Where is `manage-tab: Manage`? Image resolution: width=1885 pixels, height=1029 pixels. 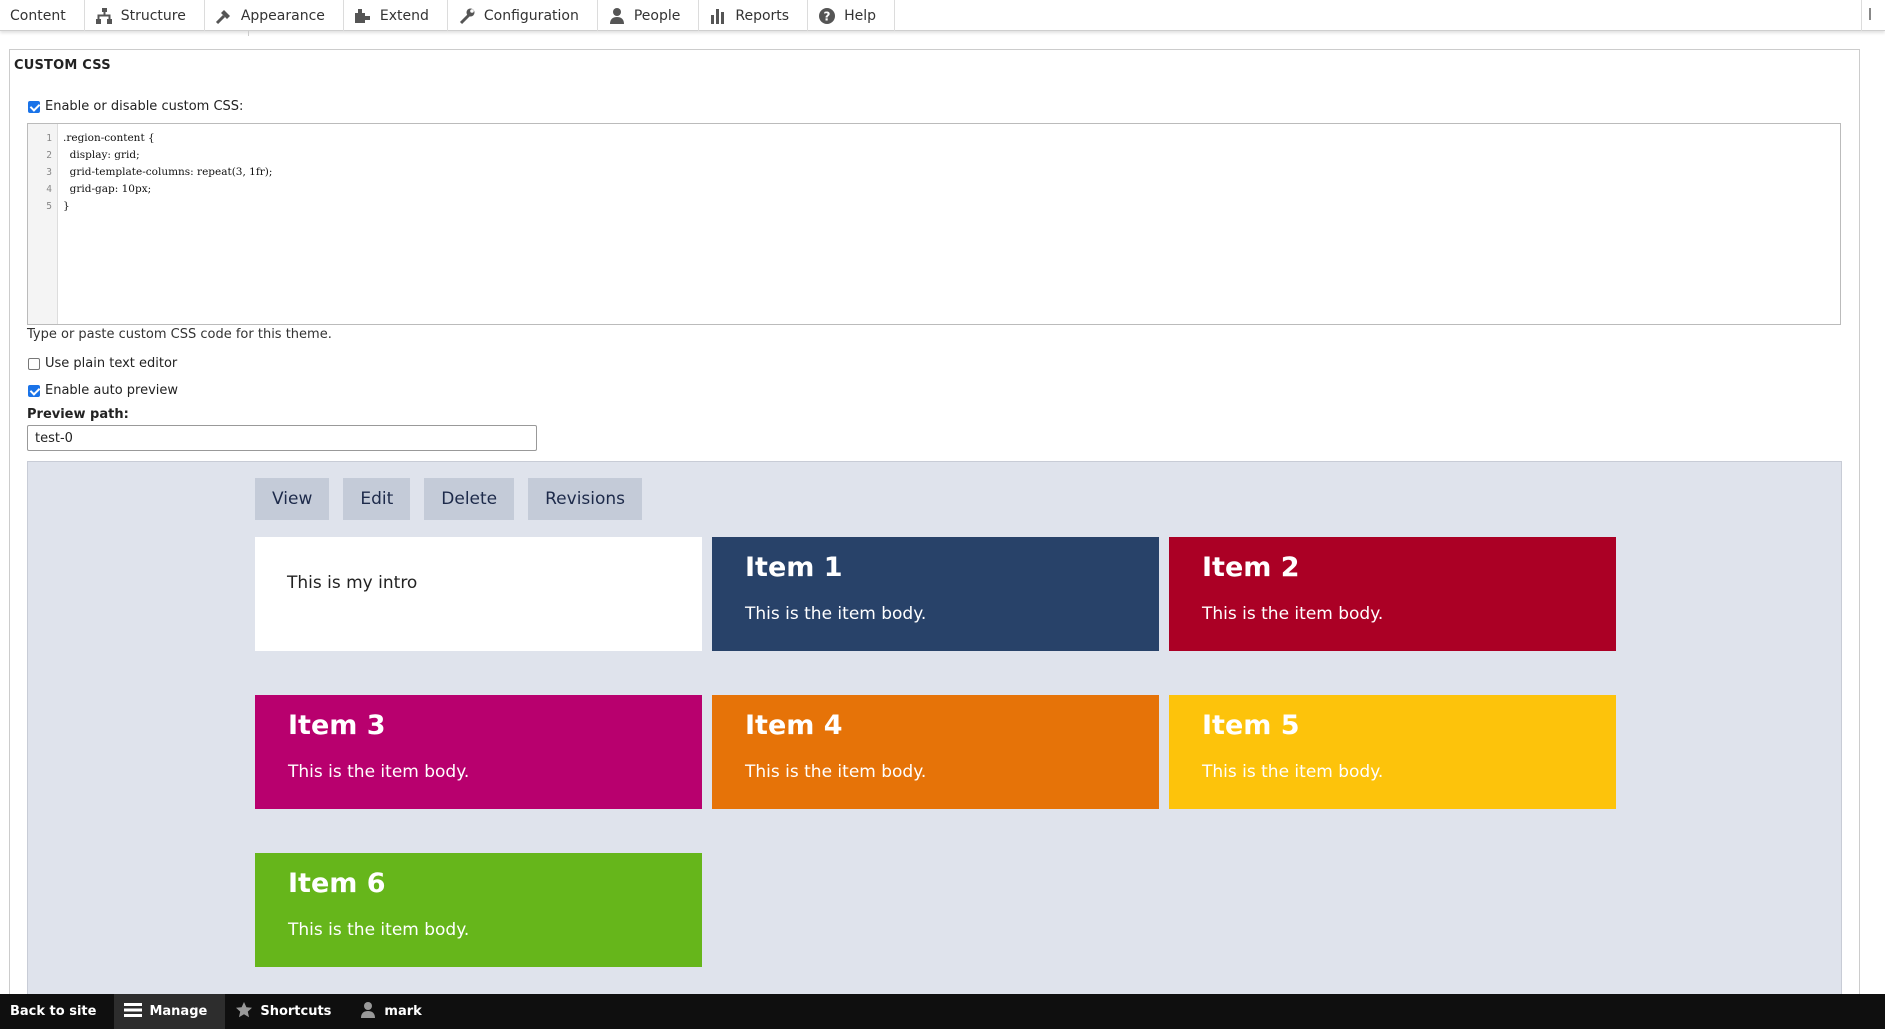 manage-tab: Manage is located at coordinates (170, 1011).